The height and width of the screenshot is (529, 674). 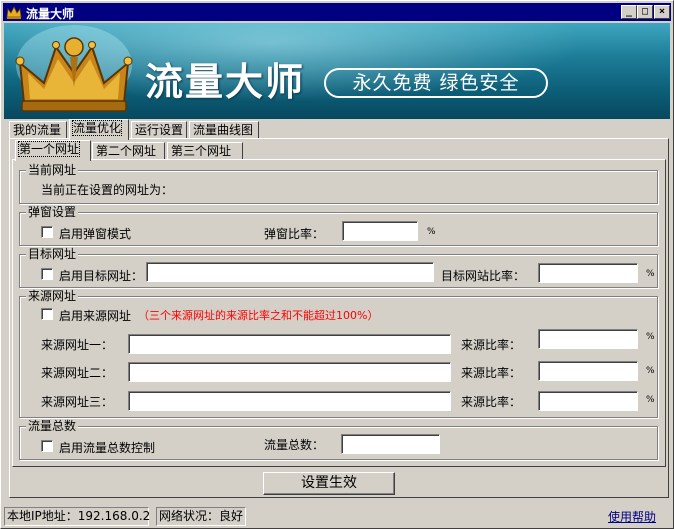 I want to click on popup-group: 弹窗设置 启用弹窗模式 弹窗比率： %, so click(x=338, y=225).